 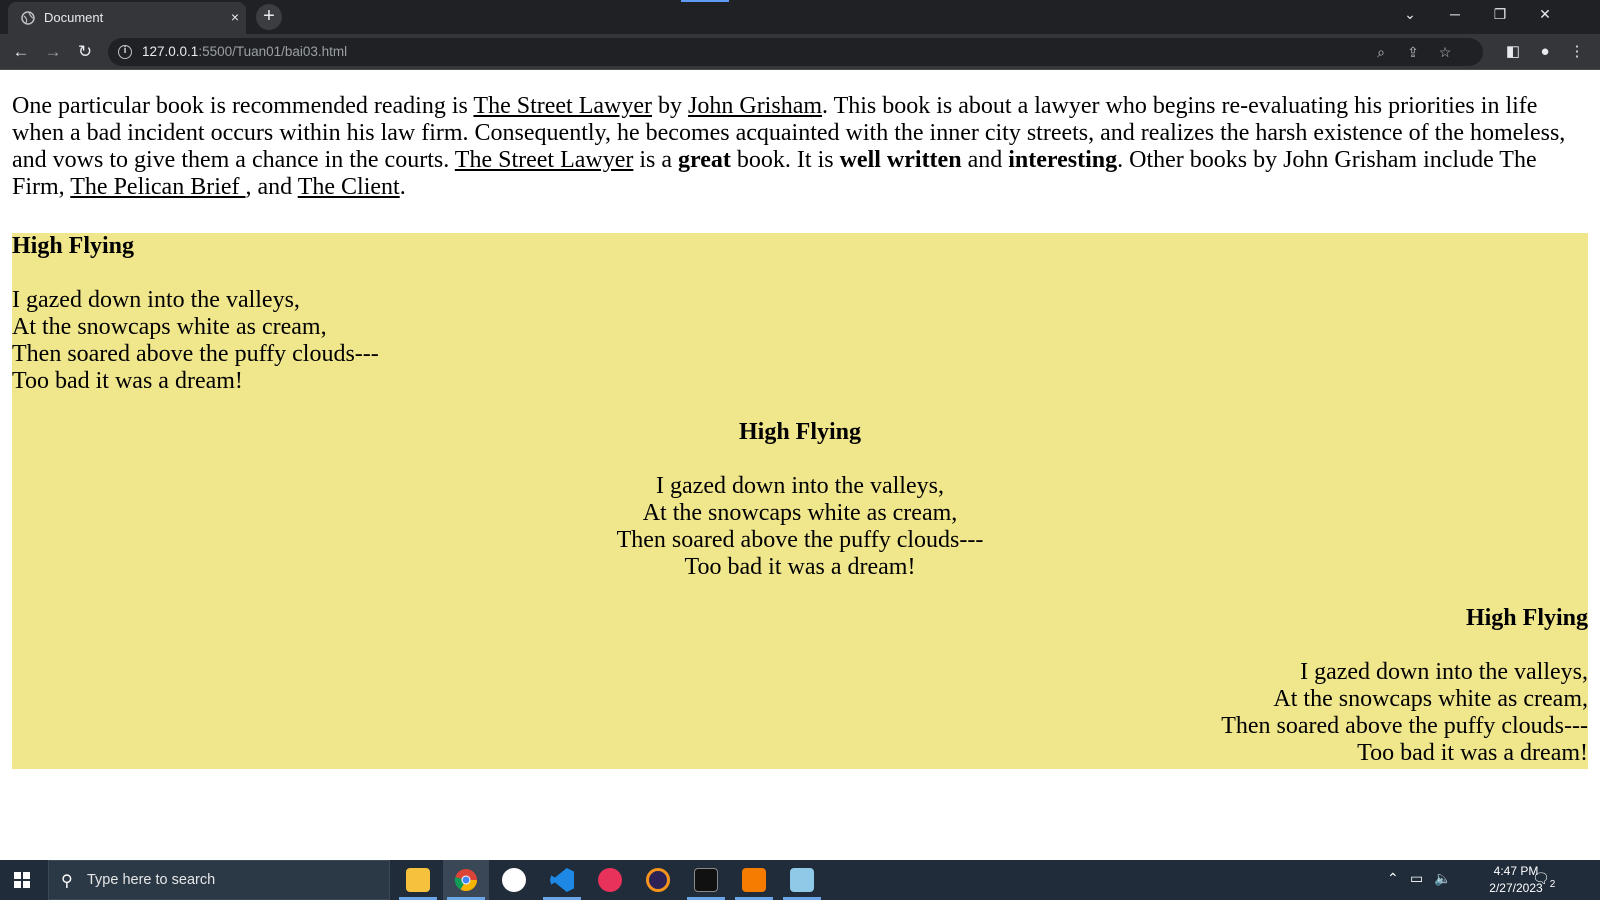 What do you see at coordinates (127, 18) in the screenshot?
I see `tab-document: Document ×` at bounding box center [127, 18].